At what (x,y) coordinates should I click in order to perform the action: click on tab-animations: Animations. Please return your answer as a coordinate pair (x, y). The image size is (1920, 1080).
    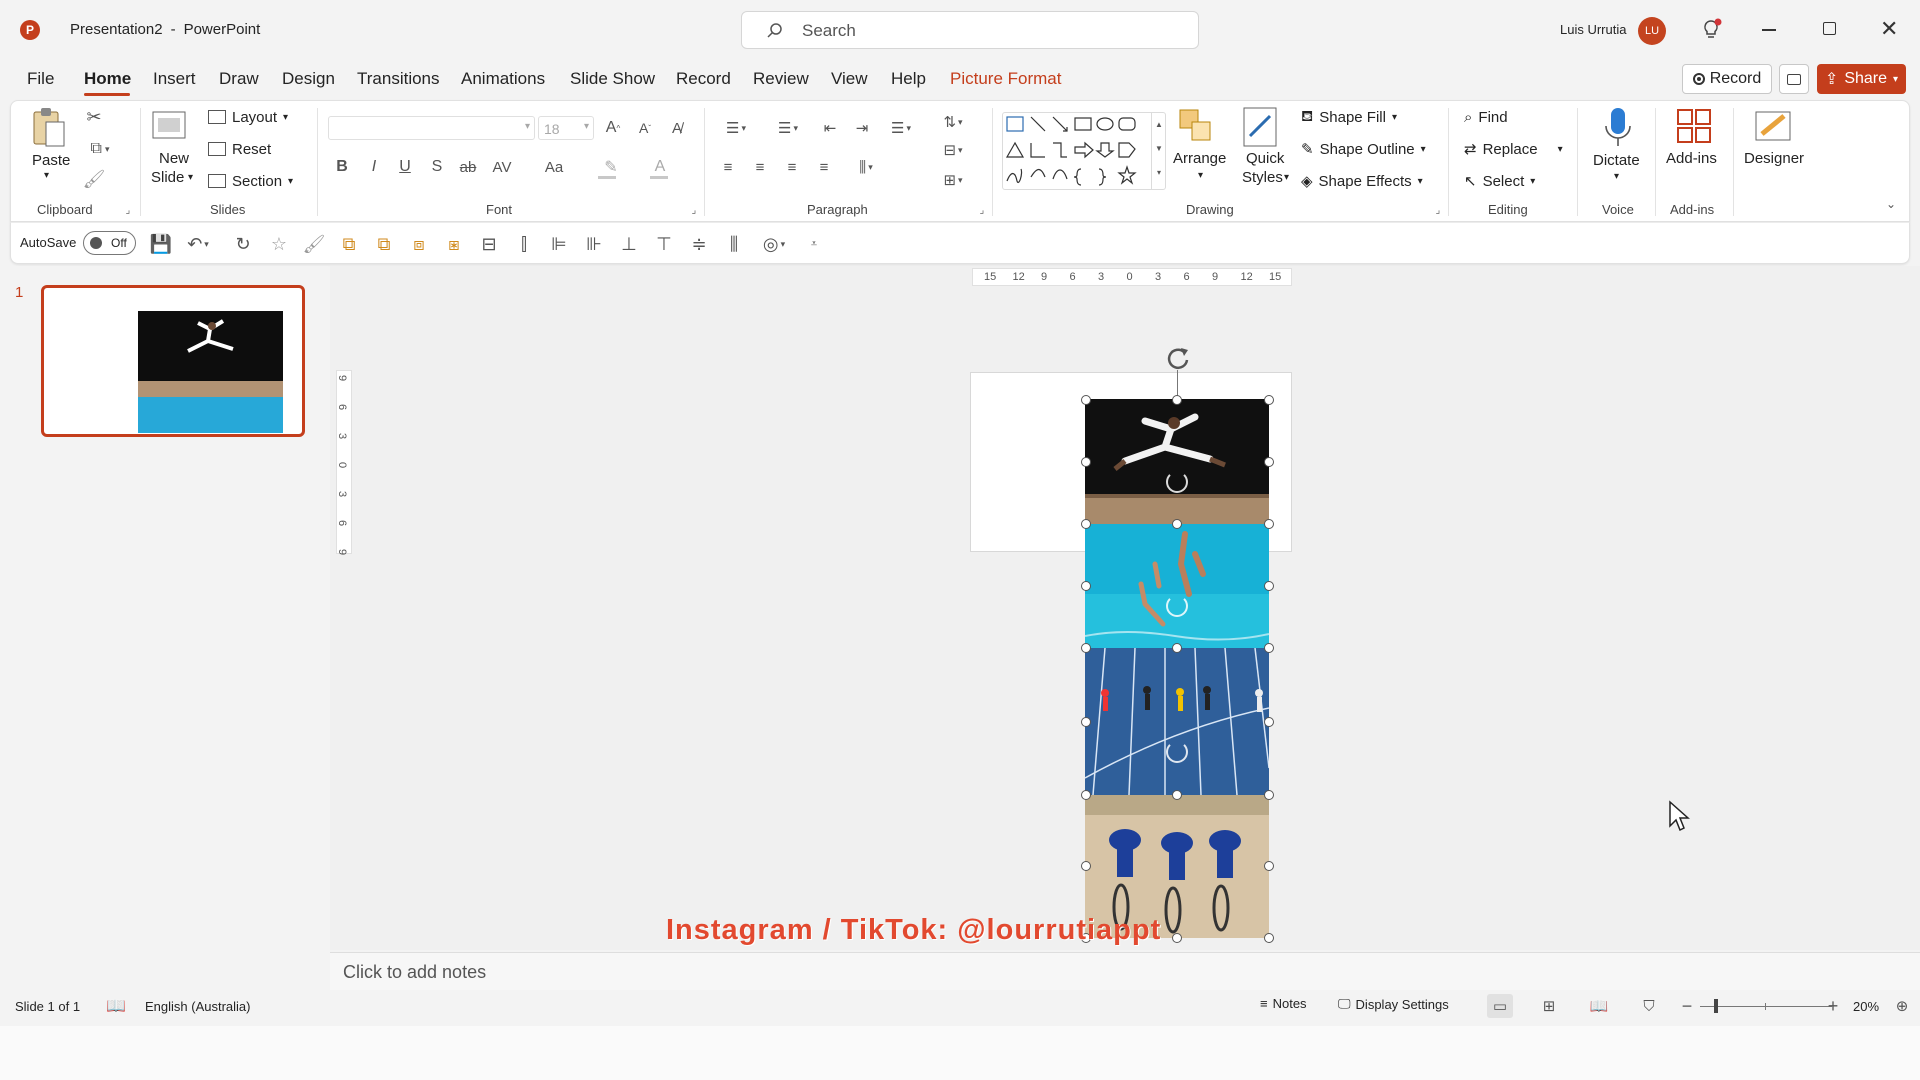
    Looking at the image, I should click on (503, 79).